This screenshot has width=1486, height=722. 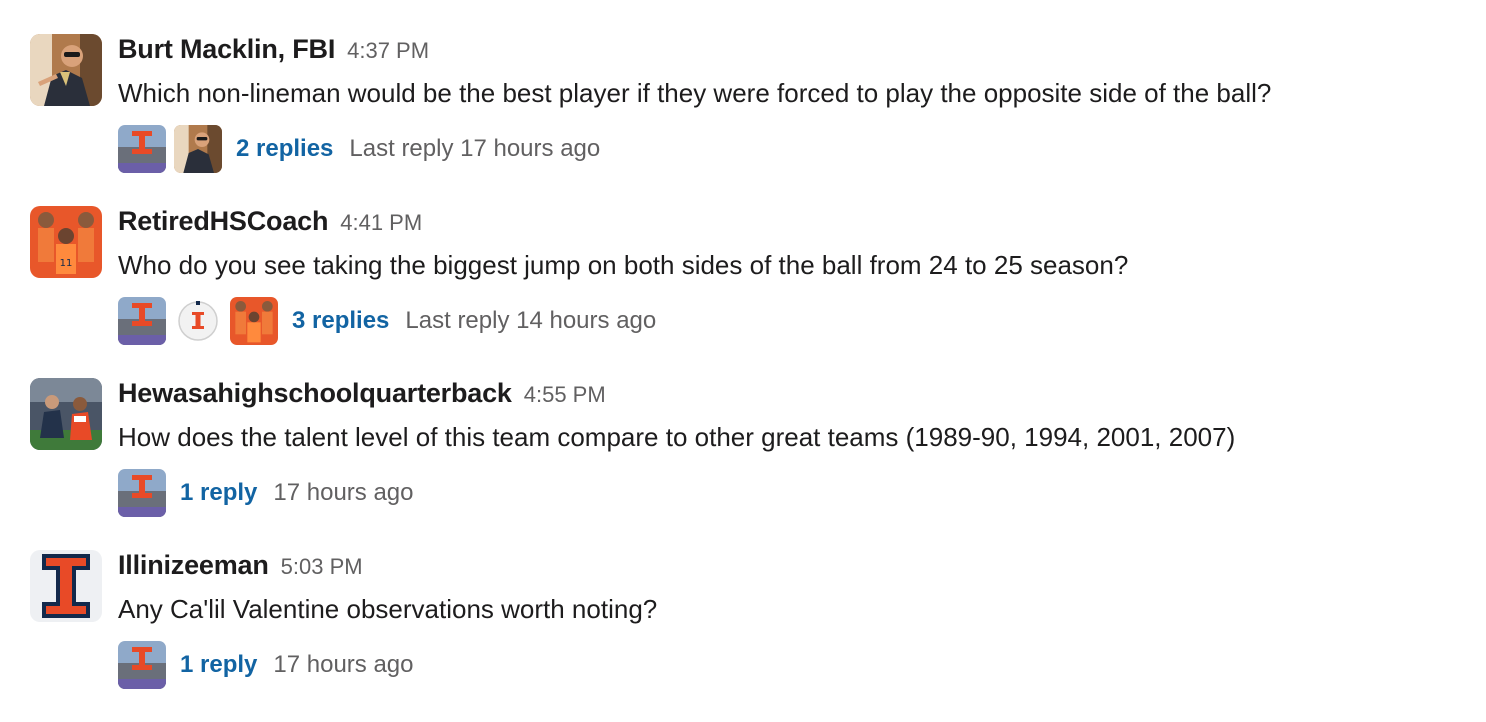 What do you see at coordinates (66, 586) in the screenshot?
I see `illinois-block-i-avatar` at bounding box center [66, 586].